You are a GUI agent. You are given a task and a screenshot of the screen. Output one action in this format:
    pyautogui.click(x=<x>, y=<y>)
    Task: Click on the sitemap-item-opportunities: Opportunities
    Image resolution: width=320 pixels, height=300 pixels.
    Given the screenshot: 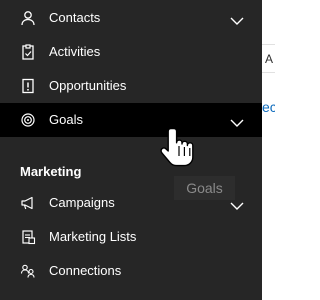 What is the action you would take?
    pyautogui.click(x=131, y=86)
    